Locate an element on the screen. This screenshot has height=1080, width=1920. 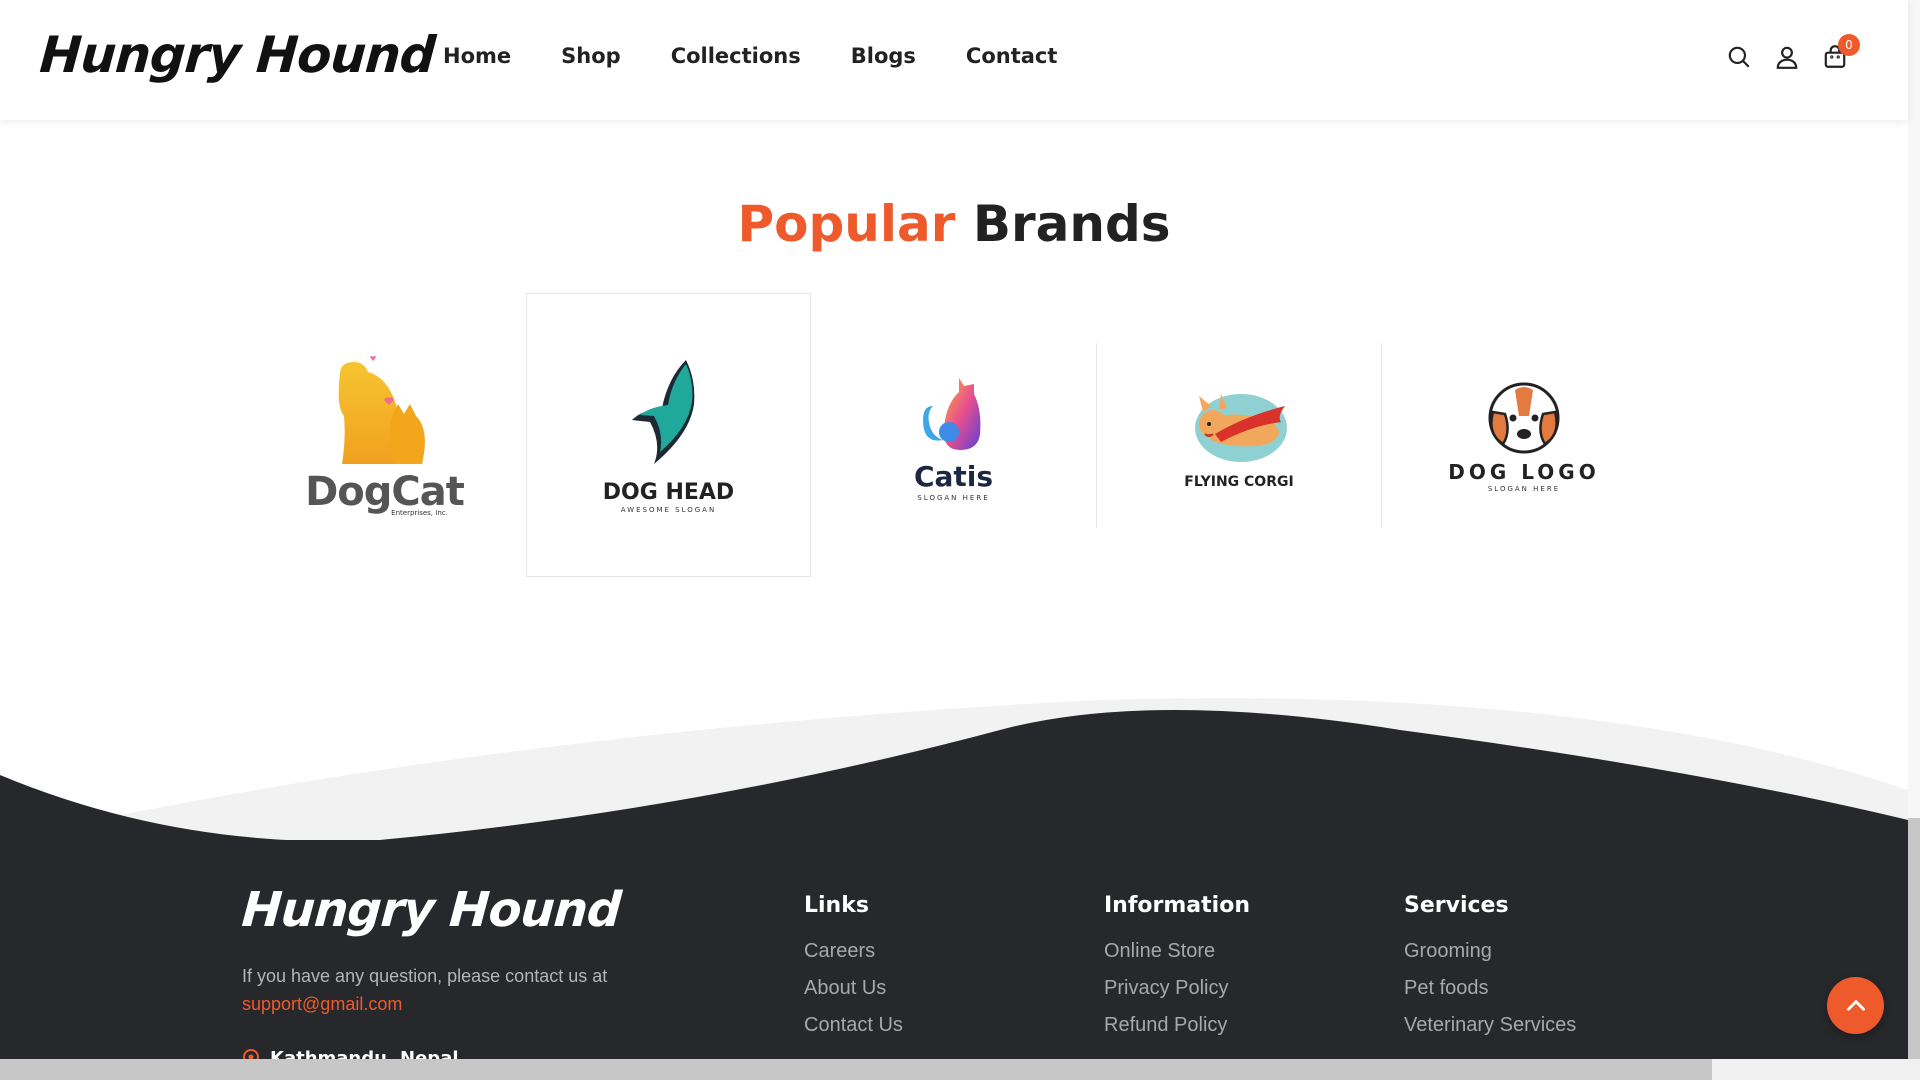
brand-card-flying-corgi: FLYING CORGI is located at coordinates (1238, 435).